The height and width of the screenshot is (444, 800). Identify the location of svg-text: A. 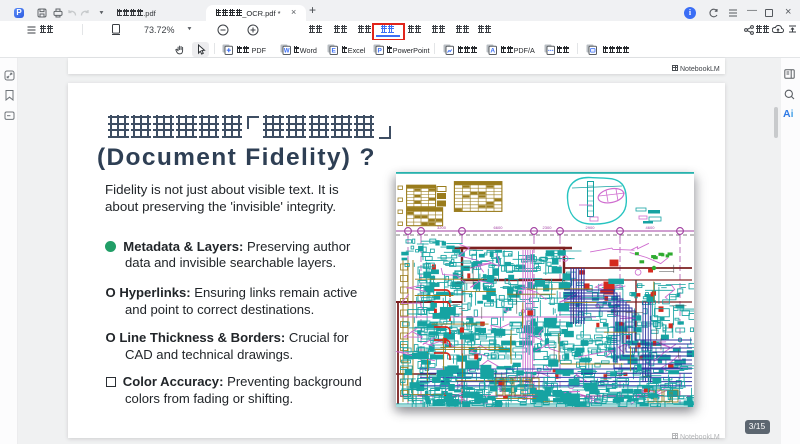
(492, 50).